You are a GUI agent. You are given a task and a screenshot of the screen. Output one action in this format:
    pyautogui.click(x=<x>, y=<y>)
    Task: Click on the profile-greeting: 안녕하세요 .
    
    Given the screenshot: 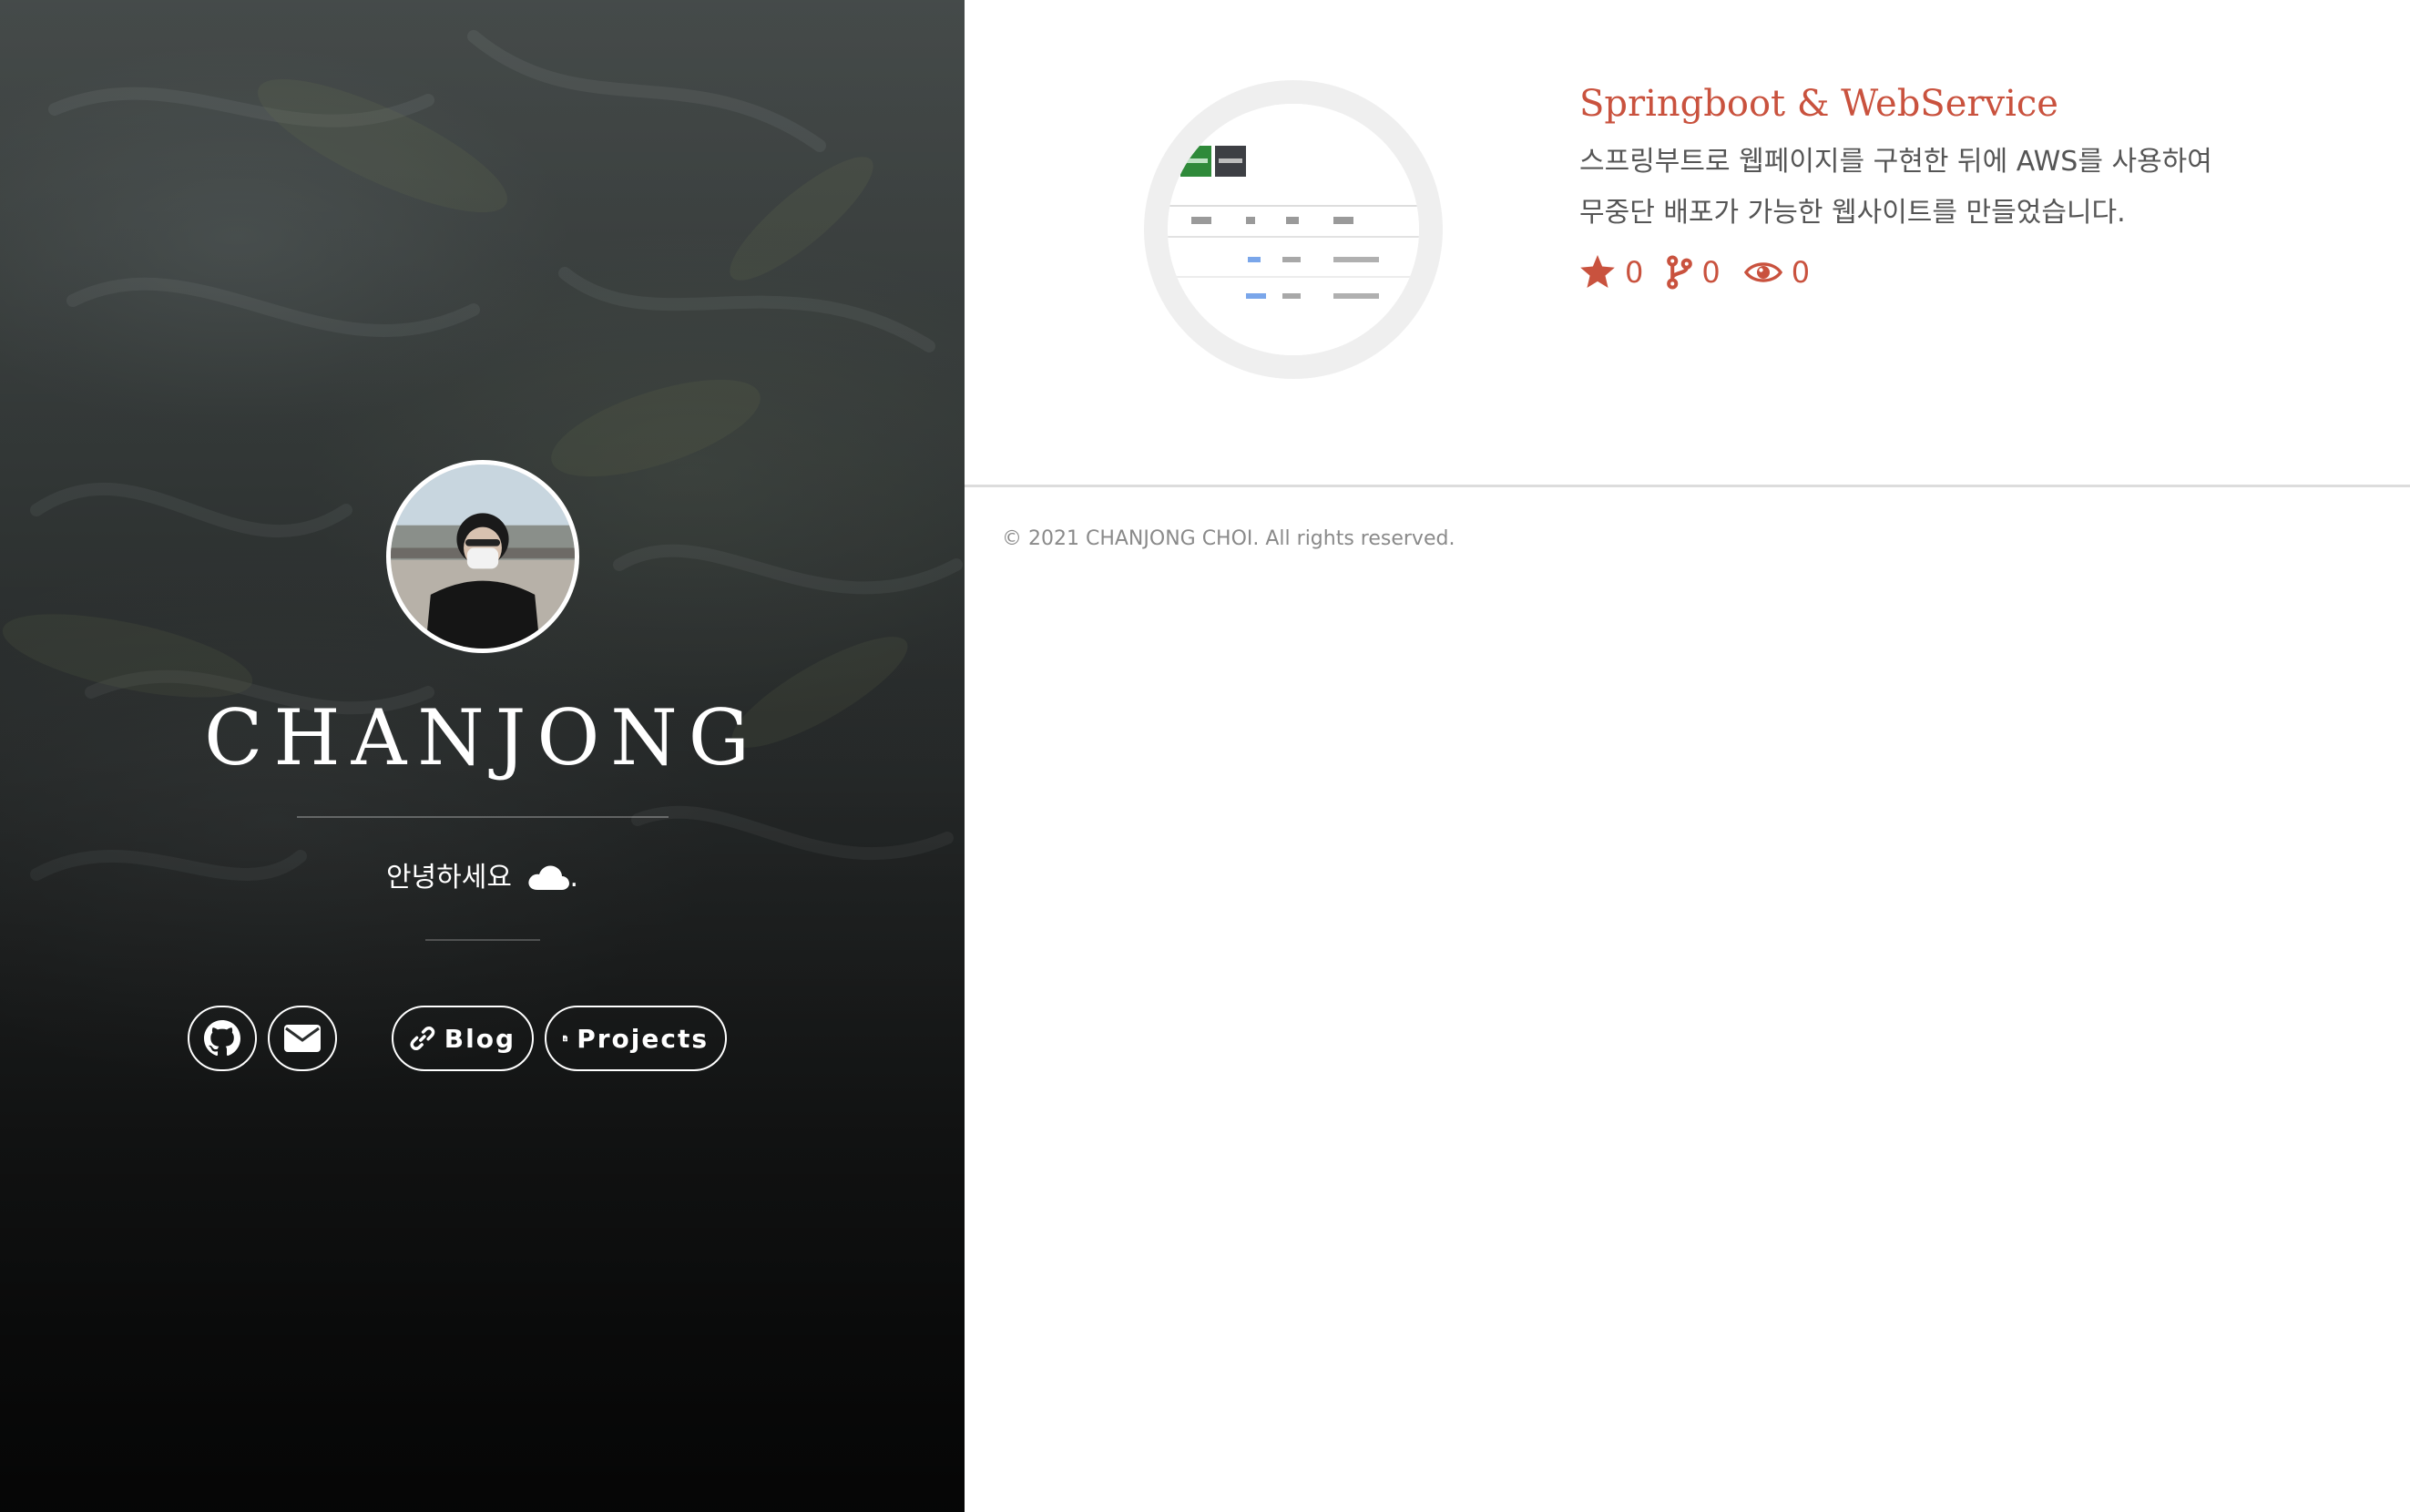 What is the action you would take?
    pyautogui.click(x=483, y=878)
    